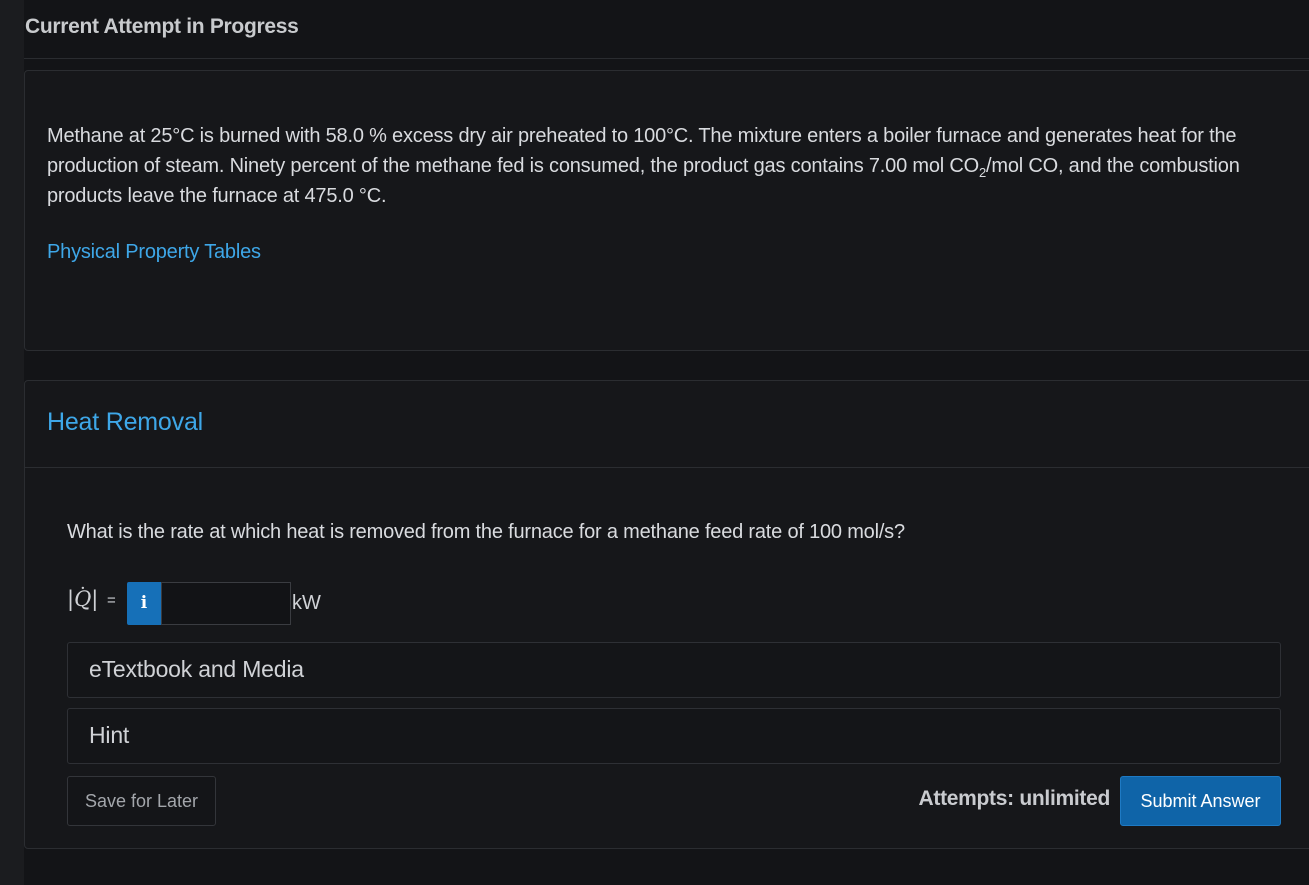 This screenshot has width=1309, height=885. What do you see at coordinates (125, 422) in the screenshot?
I see `part-title: Heat Removal` at bounding box center [125, 422].